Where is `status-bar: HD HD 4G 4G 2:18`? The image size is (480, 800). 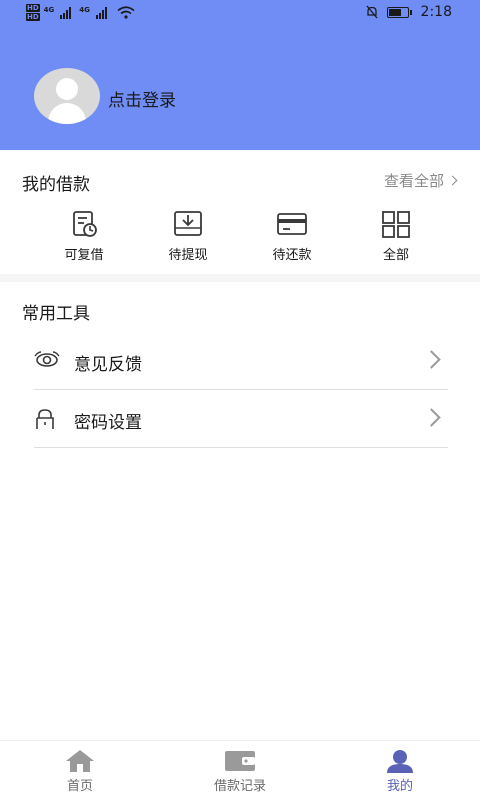
status-bar: HD HD 4G 4G 2:18 is located at coordinates (240, 14).